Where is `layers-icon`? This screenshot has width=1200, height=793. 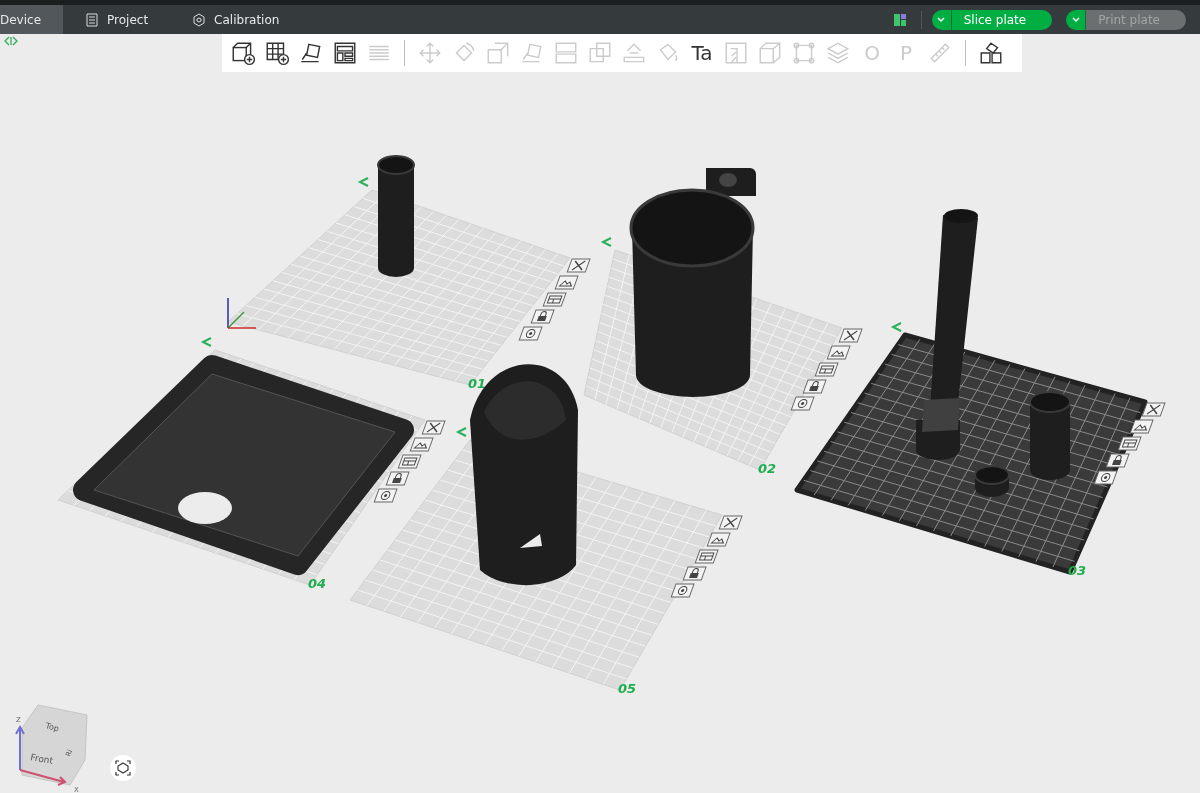 layers-icon is located at coordinates (838, 53).